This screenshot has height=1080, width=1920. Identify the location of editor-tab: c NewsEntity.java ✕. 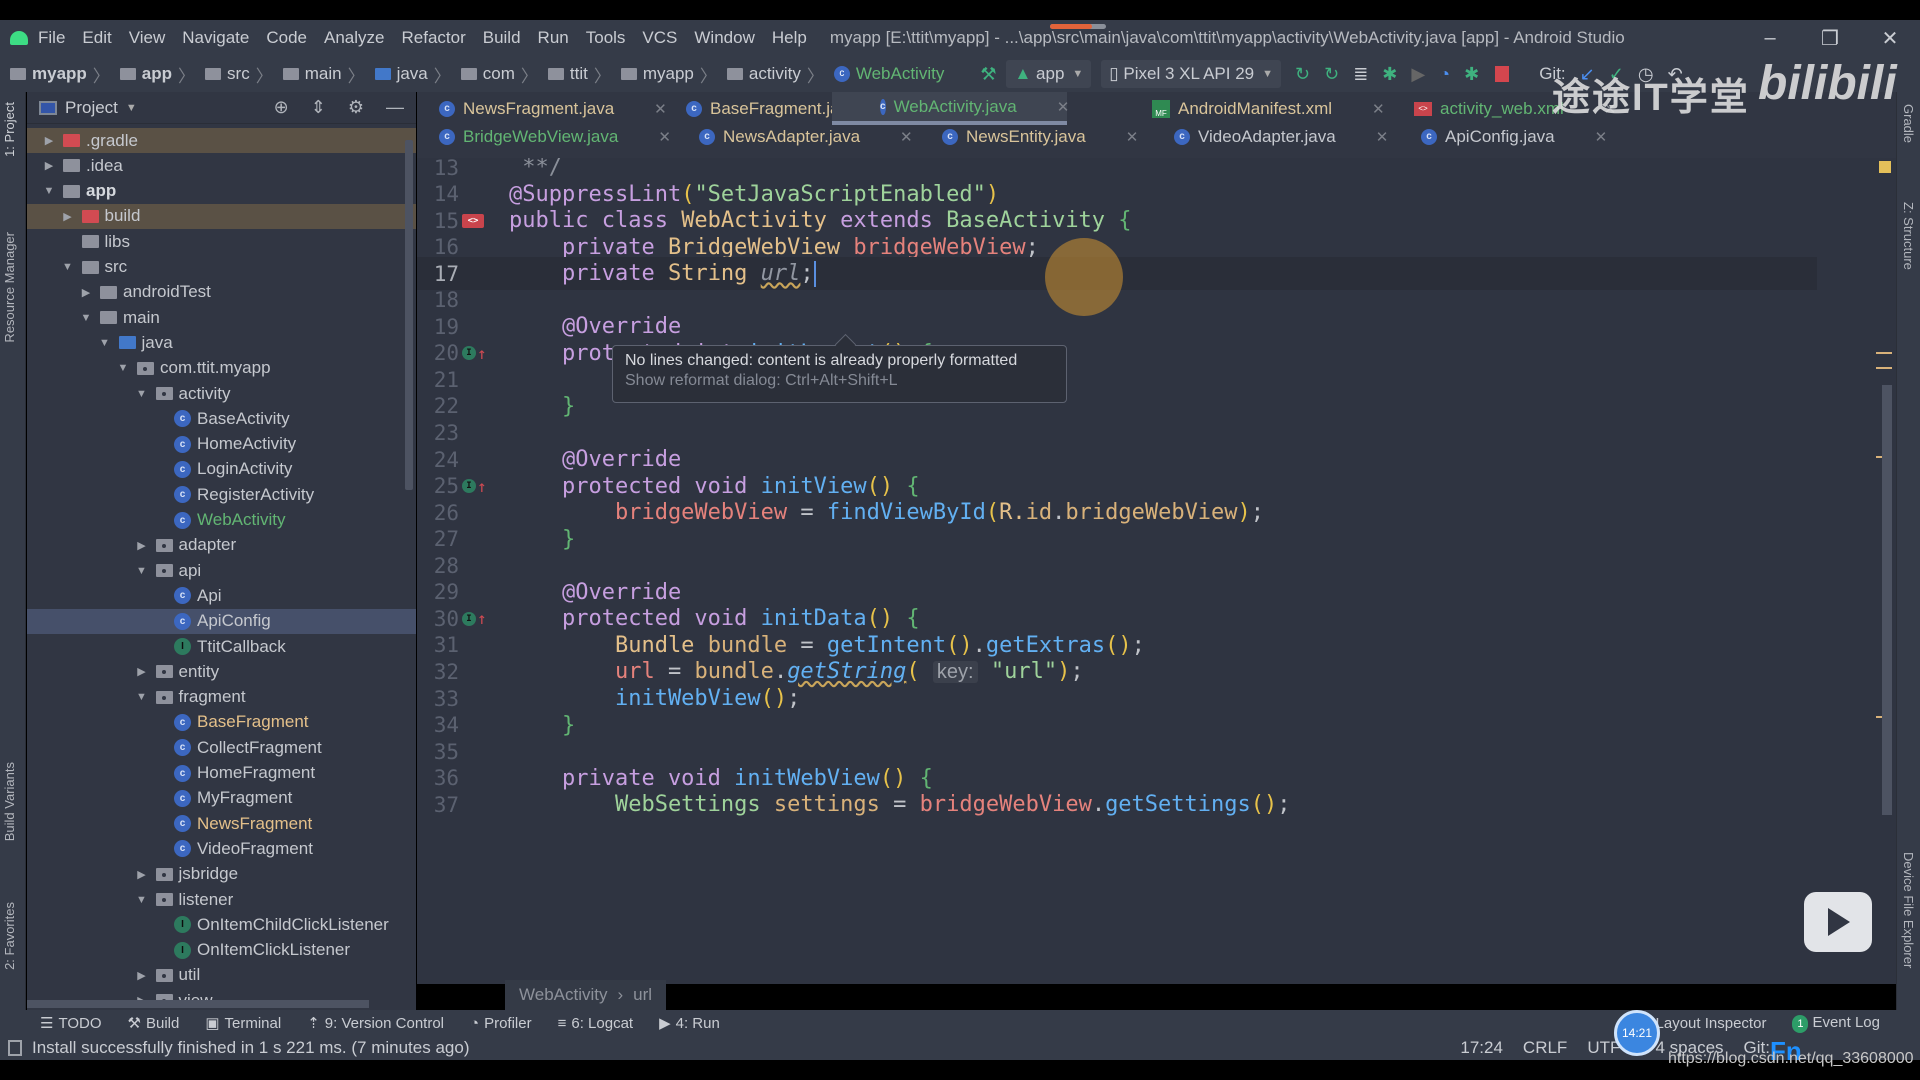
(1014, 136).